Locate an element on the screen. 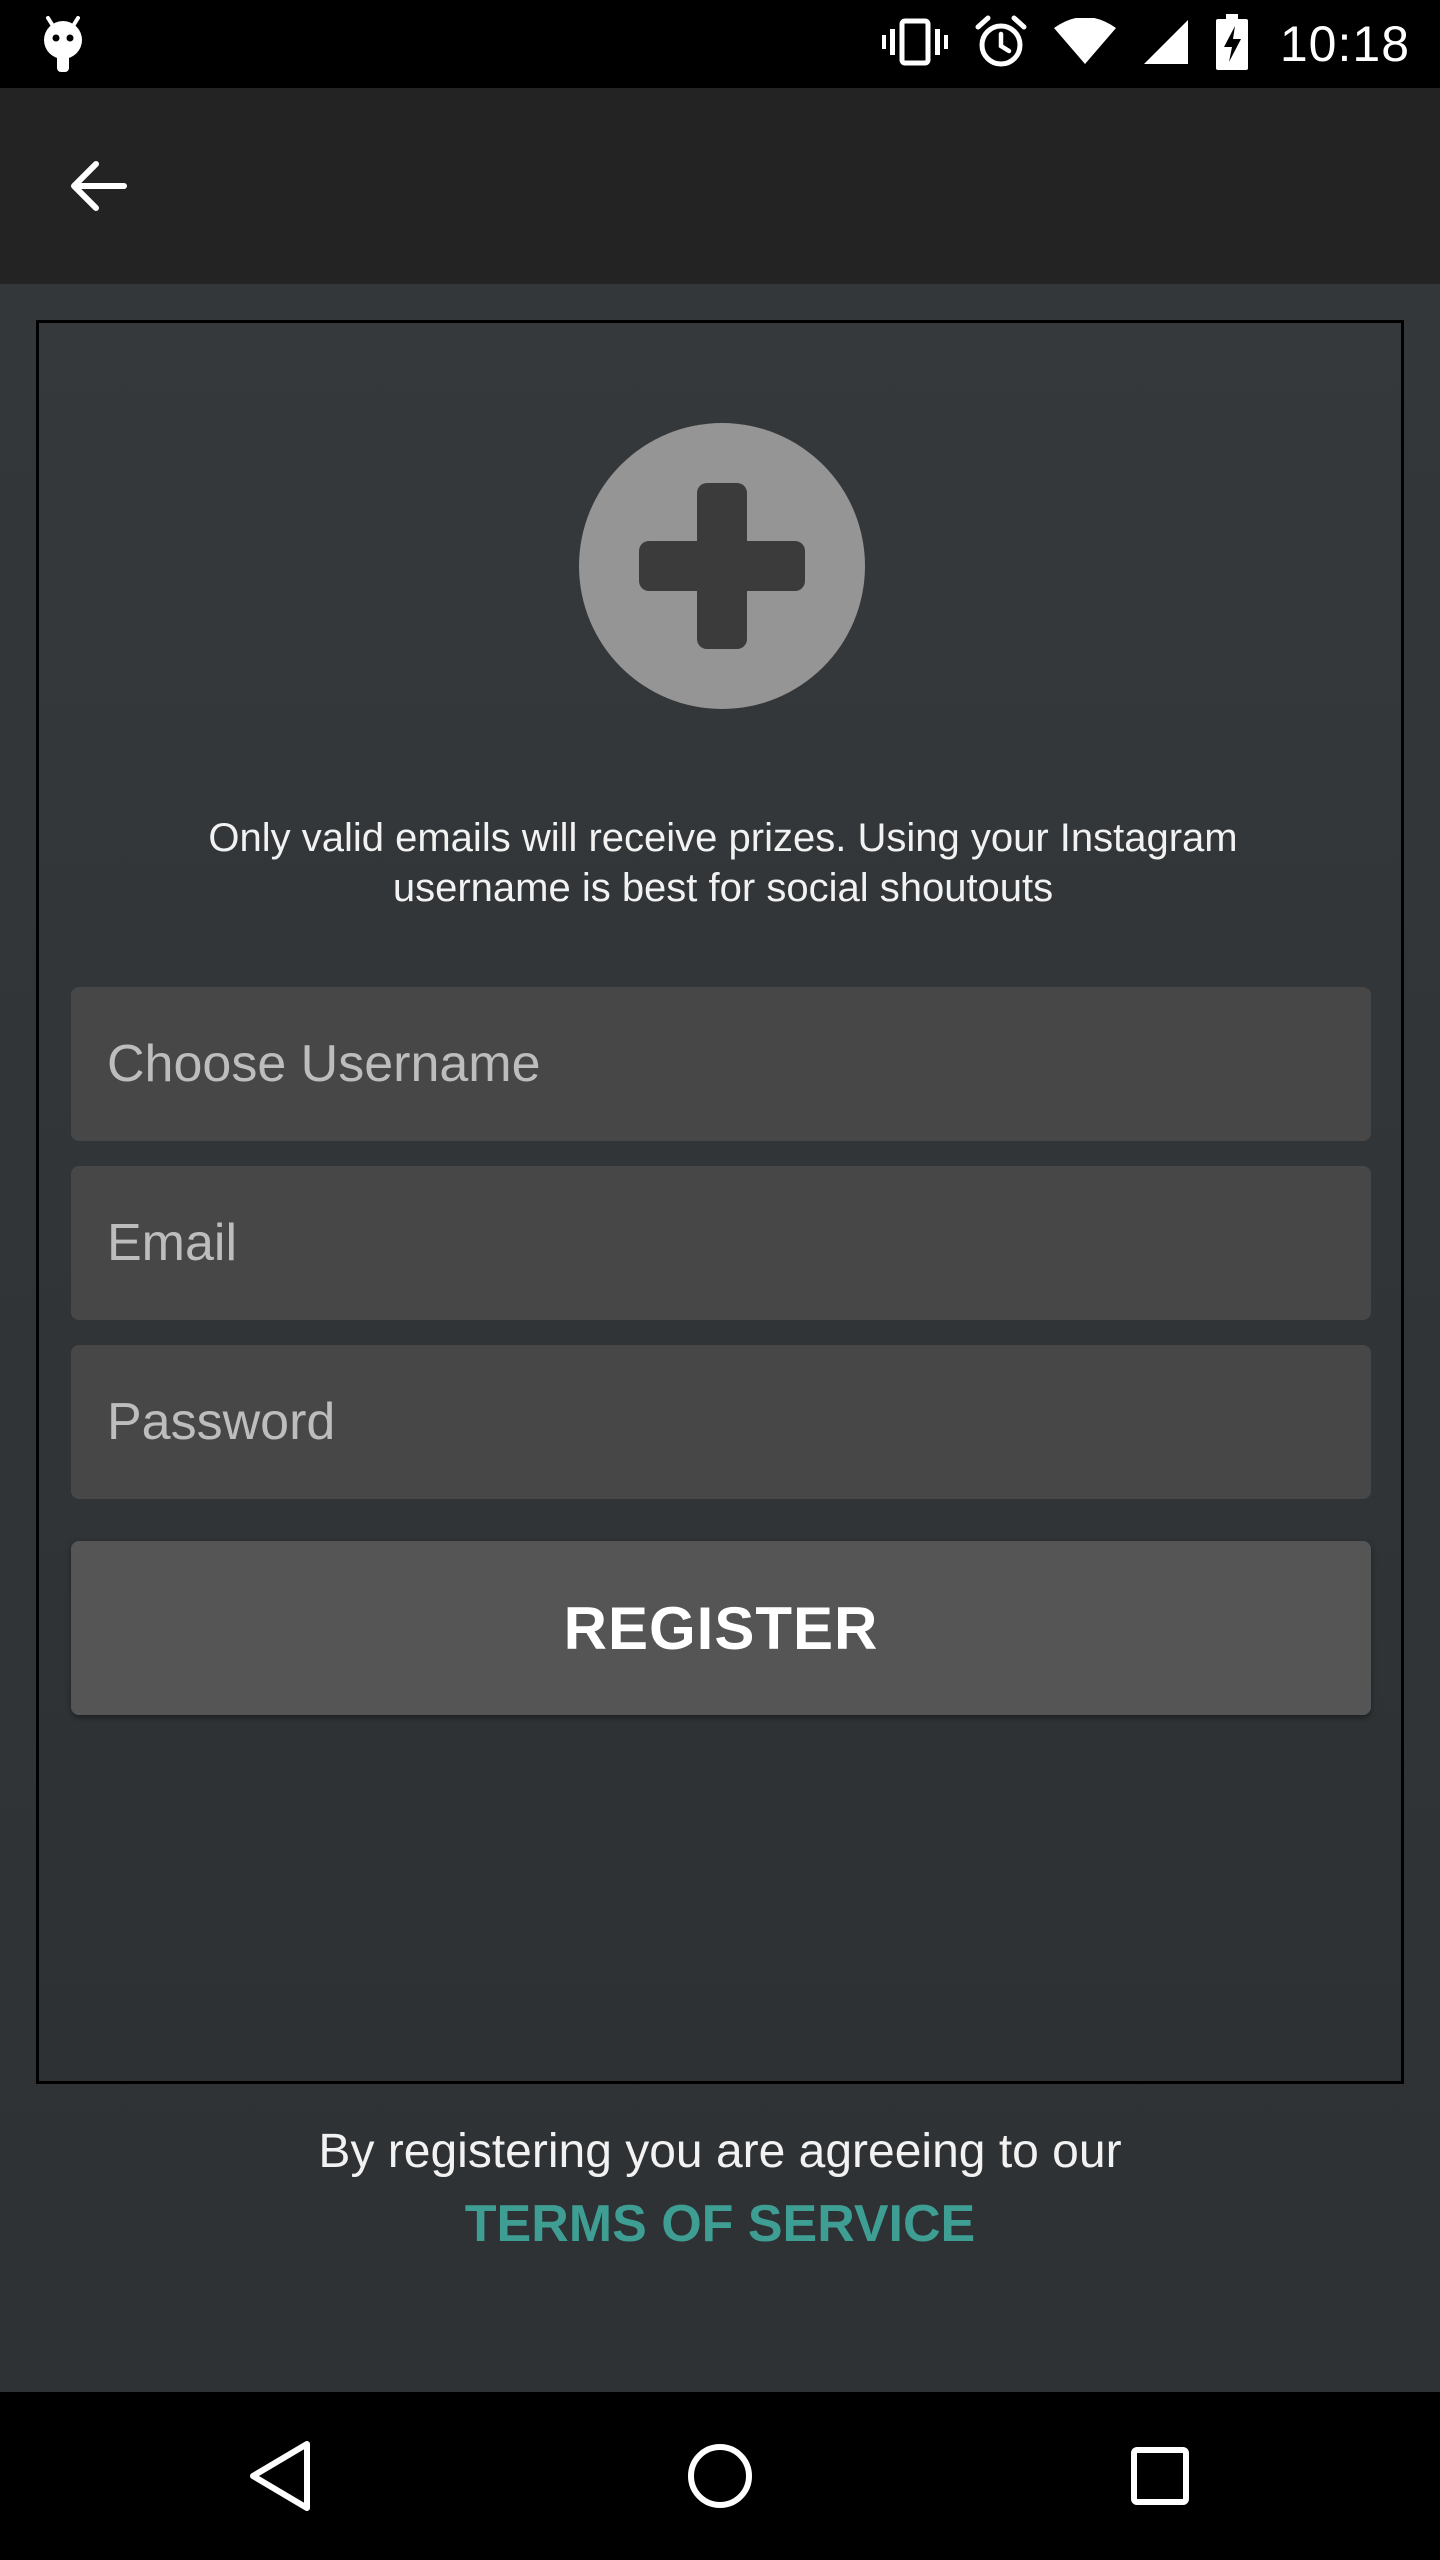  nav-back-button is located at coordinates (280, 2476).